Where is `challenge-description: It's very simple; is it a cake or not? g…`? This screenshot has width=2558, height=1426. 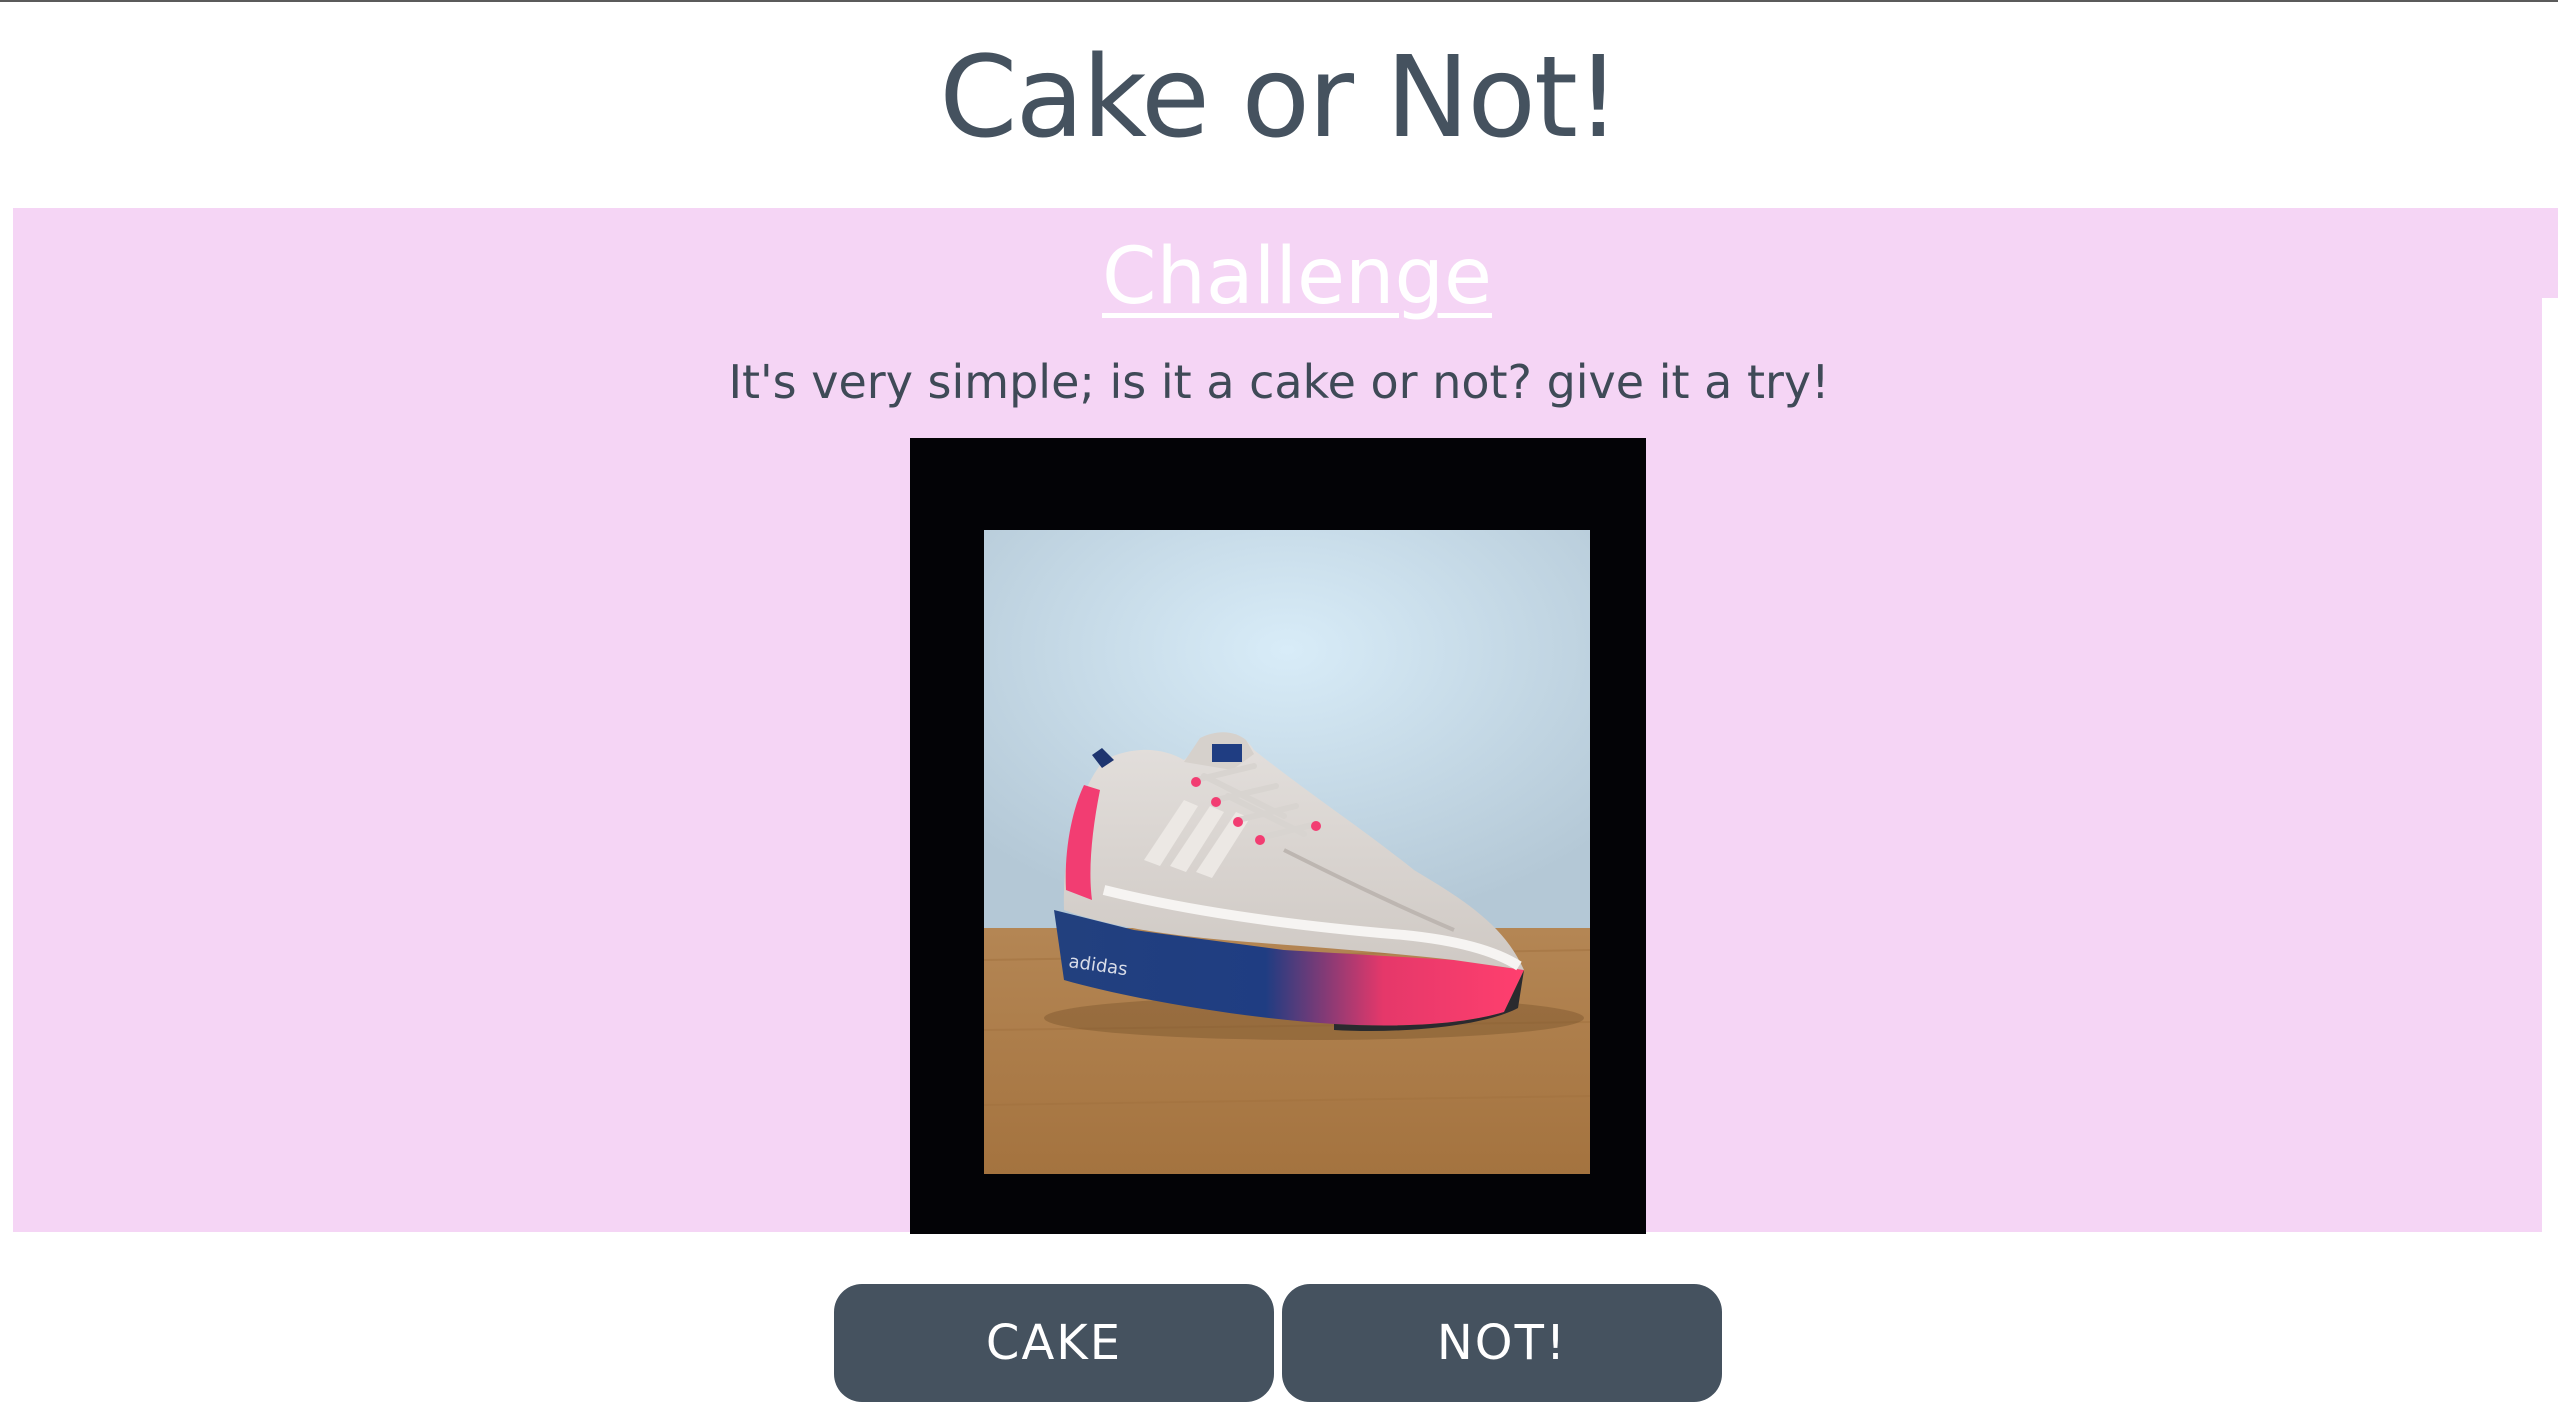 challenge-description: It's very simple; is it a cake or not? g… is located at coordinates (1279, 382).